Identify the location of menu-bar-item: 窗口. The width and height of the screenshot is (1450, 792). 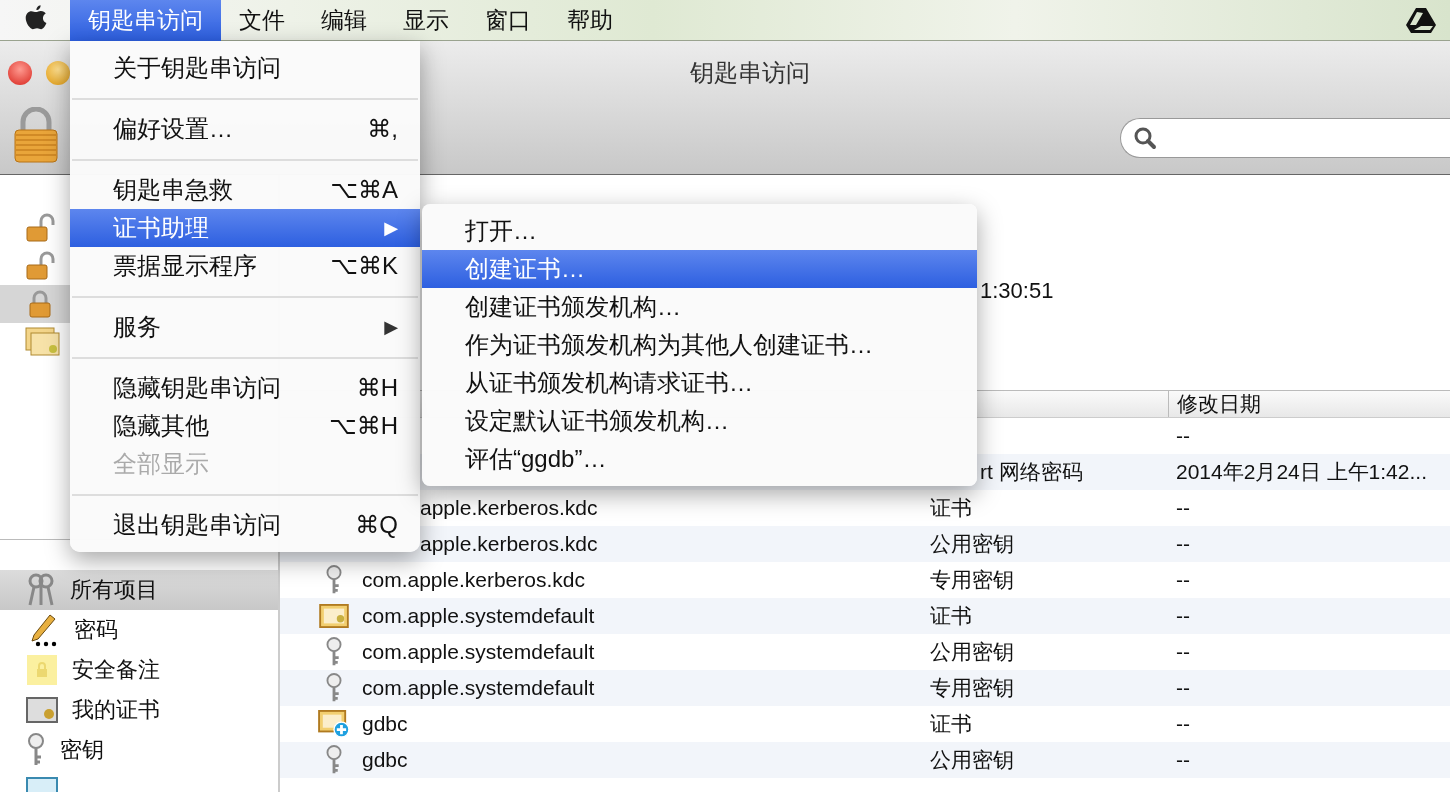
(508, 20).